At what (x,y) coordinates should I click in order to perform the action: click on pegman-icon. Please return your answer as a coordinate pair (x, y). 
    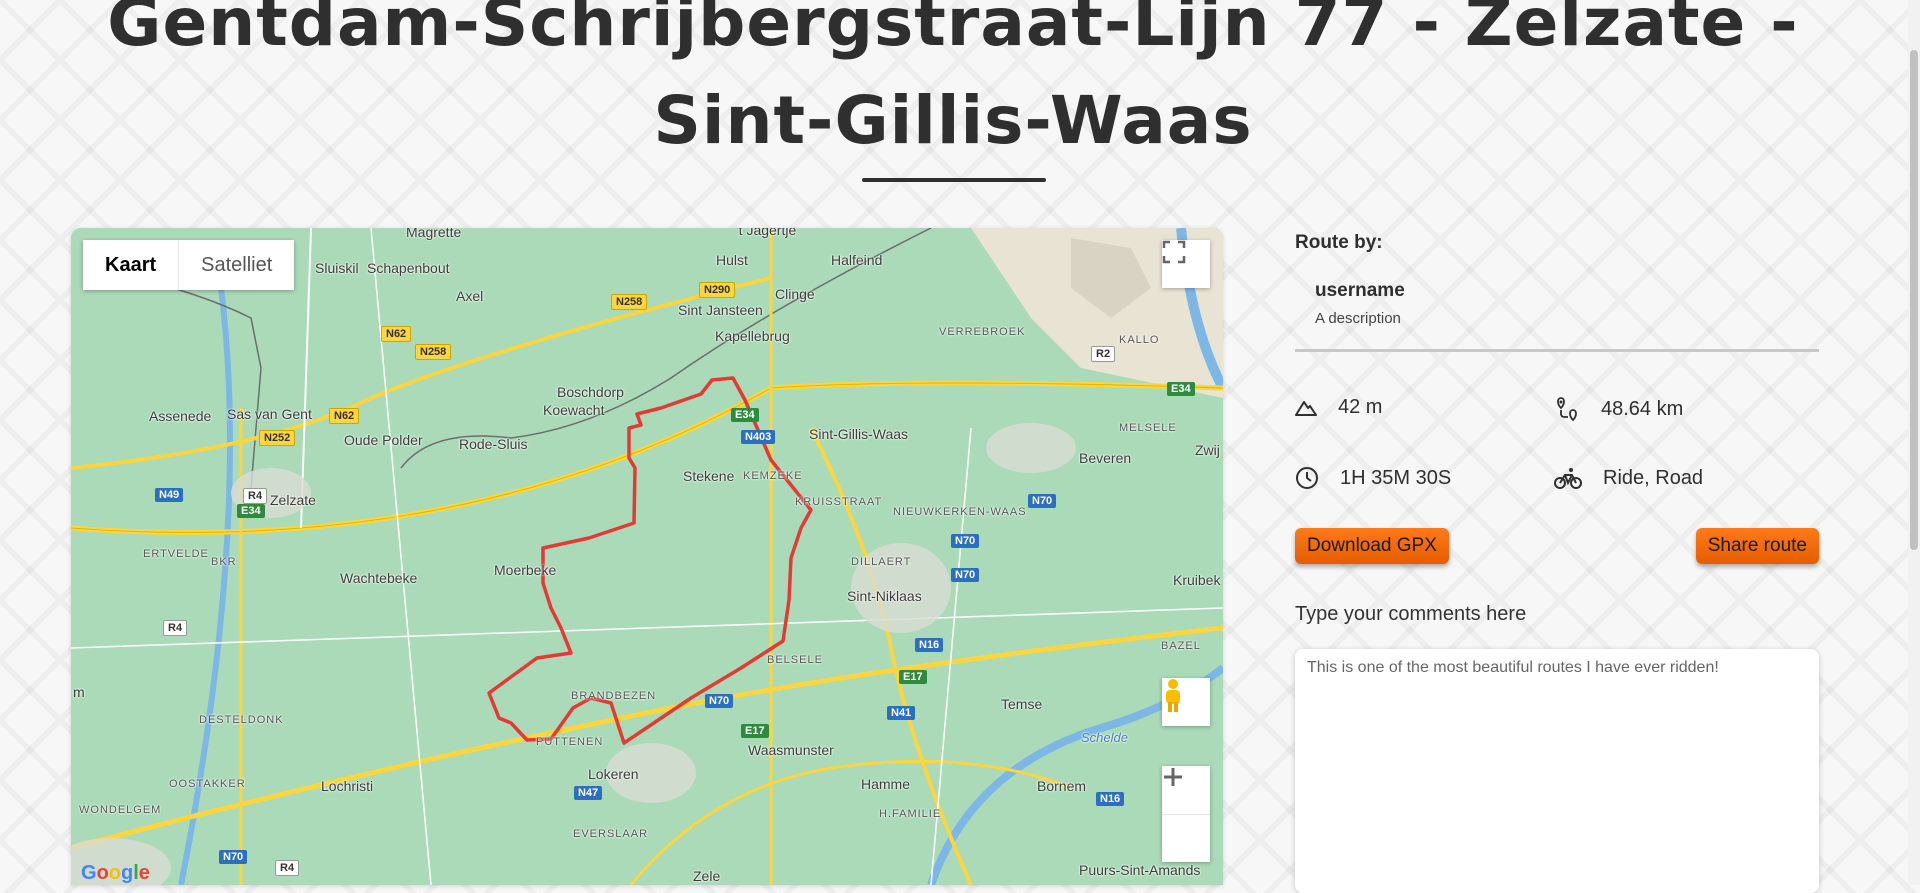
    Looking at the image, I should click on (1173, 695).